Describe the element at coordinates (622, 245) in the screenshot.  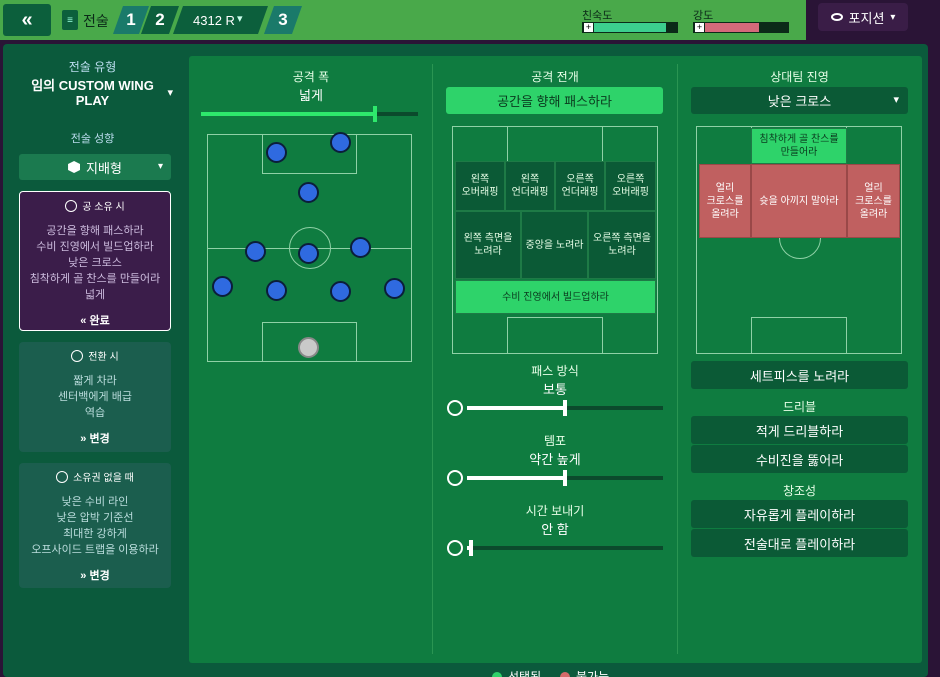
I see `zone-right-flank: 오른쪽 측면을 노려라` at that location.